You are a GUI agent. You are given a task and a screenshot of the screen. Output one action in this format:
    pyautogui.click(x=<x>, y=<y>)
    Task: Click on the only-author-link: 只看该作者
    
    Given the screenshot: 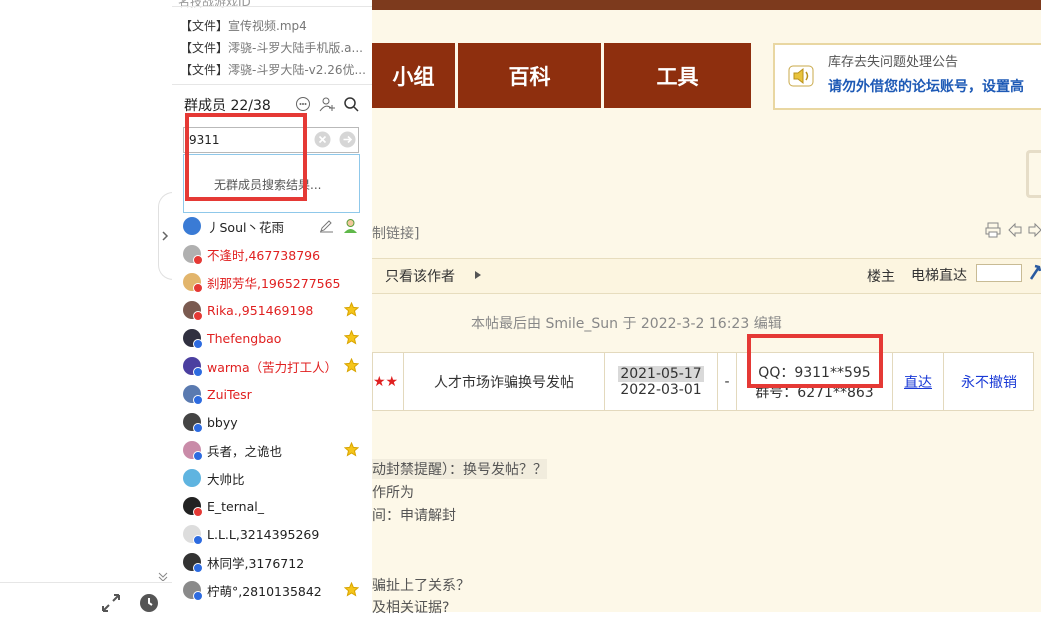 What is the action you would take?
    pyautogui.click(x=420, y=276)
    